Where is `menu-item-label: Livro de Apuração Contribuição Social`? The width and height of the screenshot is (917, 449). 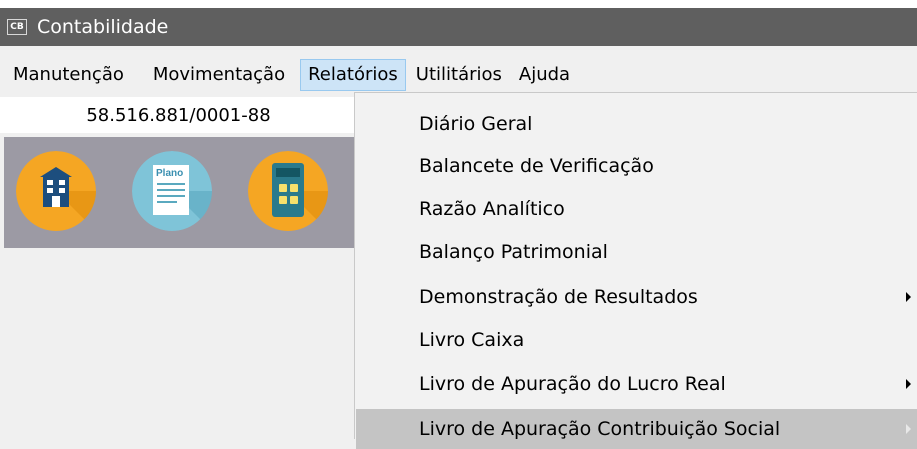 menu-item-label: Livro de Apuração Contribuição Social is located at coordinates (600, 429).